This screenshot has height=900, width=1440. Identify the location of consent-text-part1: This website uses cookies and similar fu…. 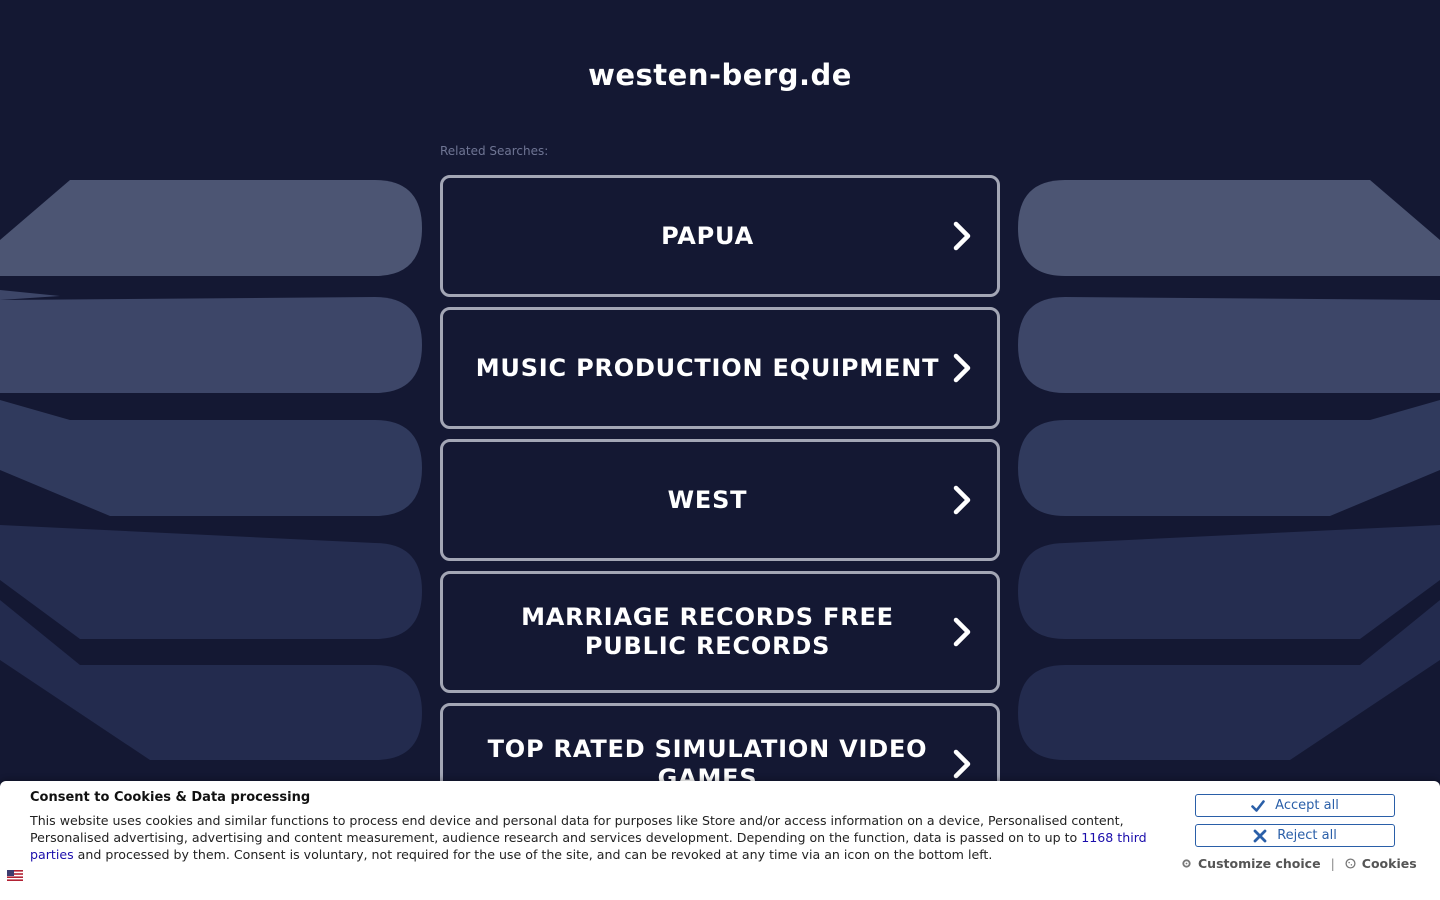
(577, 829).